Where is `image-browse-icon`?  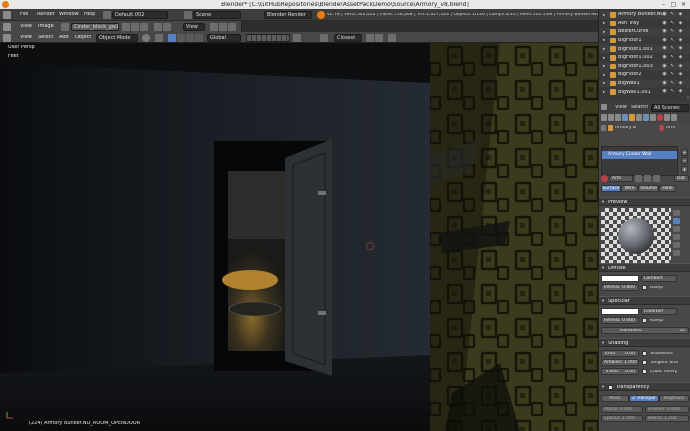 image-browse-icon is located at coordinates (65, 26).